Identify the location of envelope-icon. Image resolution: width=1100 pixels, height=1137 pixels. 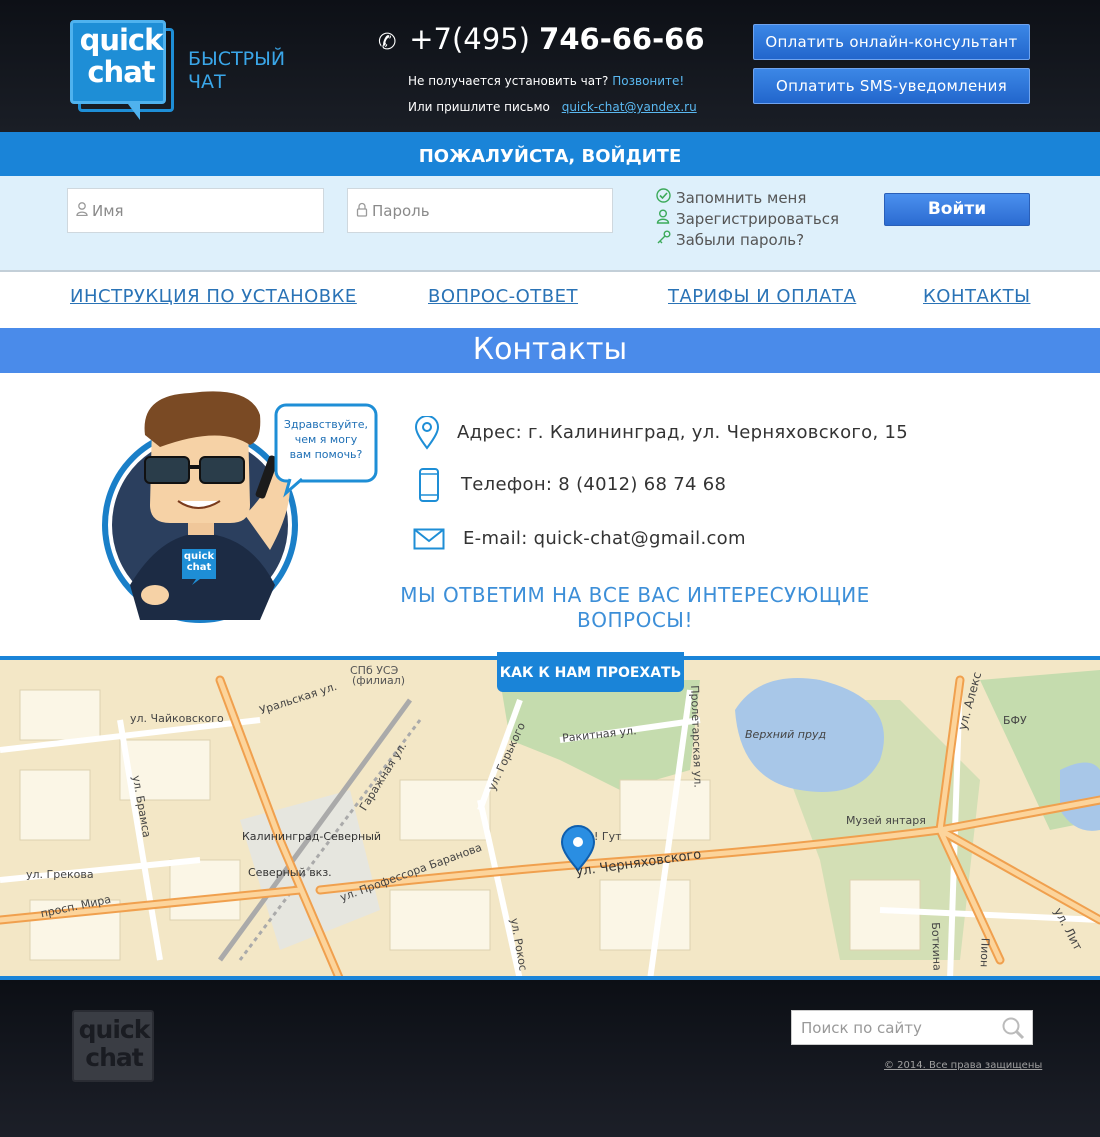
(429, 541).